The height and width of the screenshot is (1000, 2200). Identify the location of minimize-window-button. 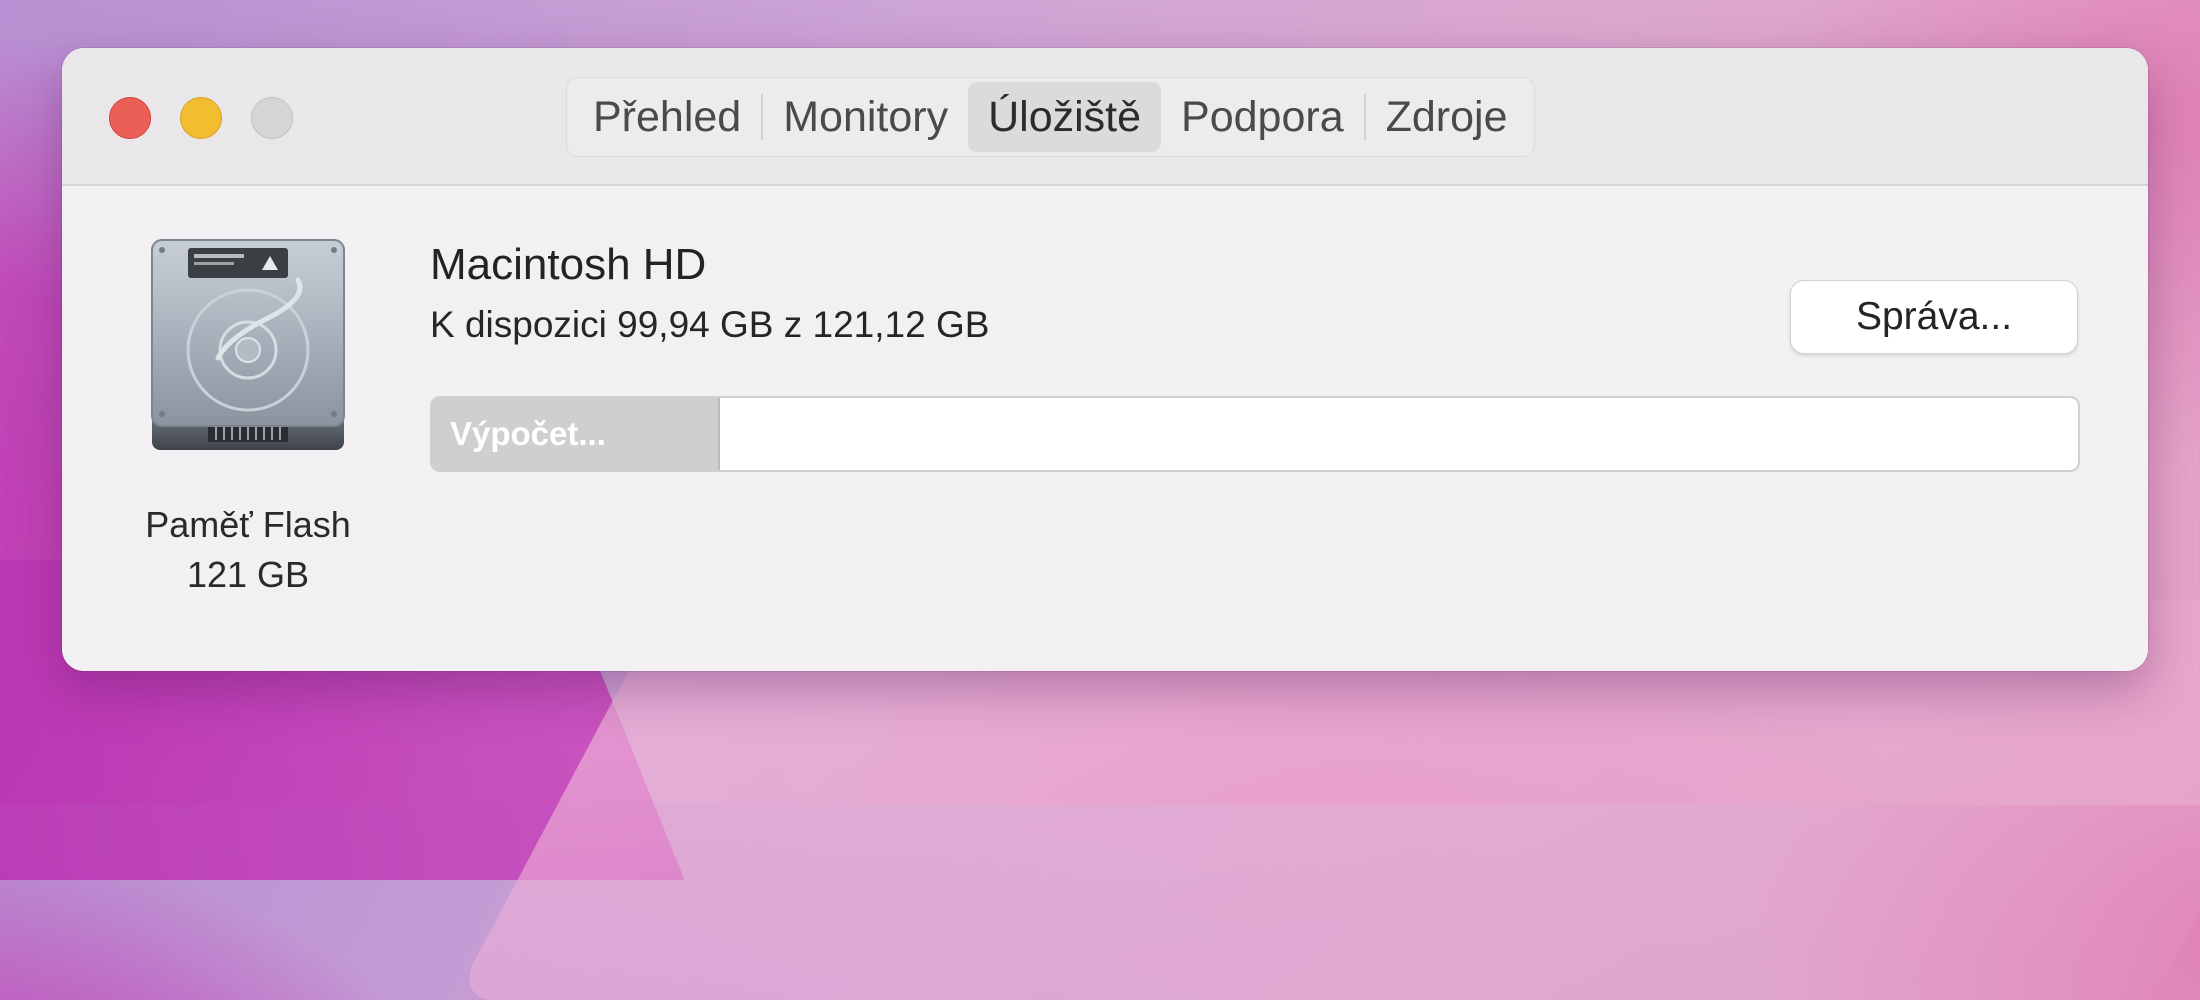
(201, 118).